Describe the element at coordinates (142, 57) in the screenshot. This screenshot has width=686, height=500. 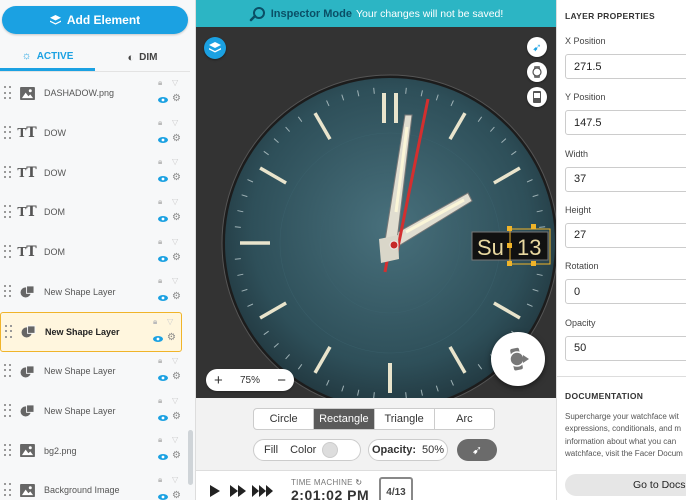
I see `tab-dim: ◐ DIM` at that location.